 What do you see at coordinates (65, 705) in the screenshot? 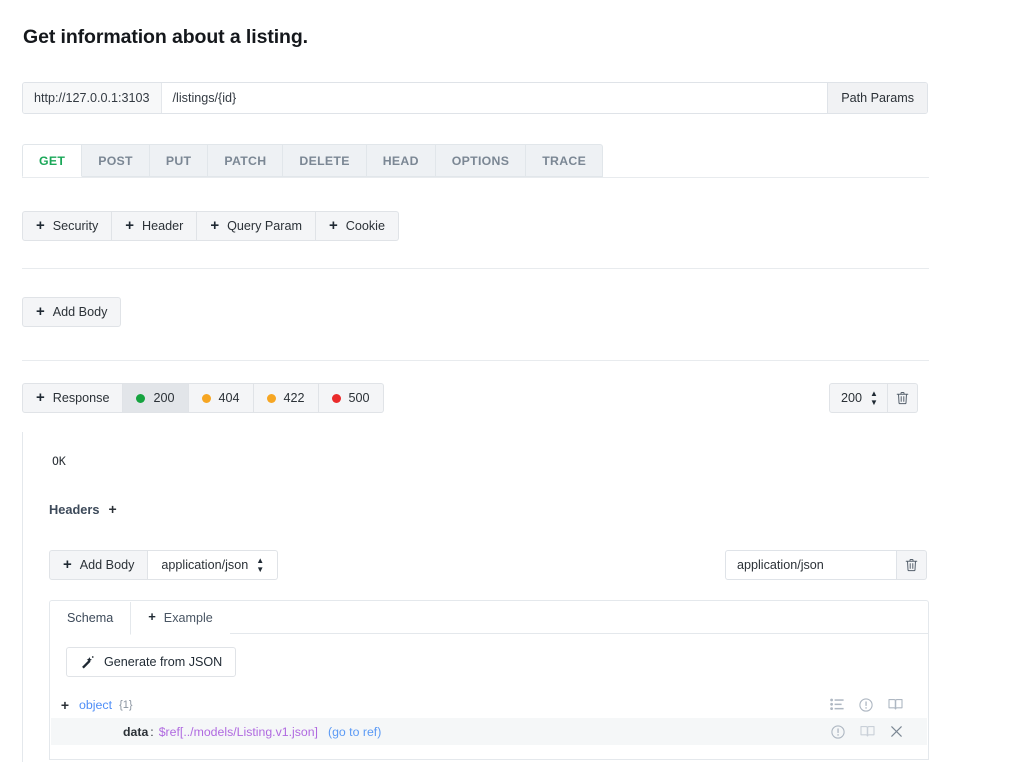
I see `expand-object-icon: +` at bounding box center [65, 705].